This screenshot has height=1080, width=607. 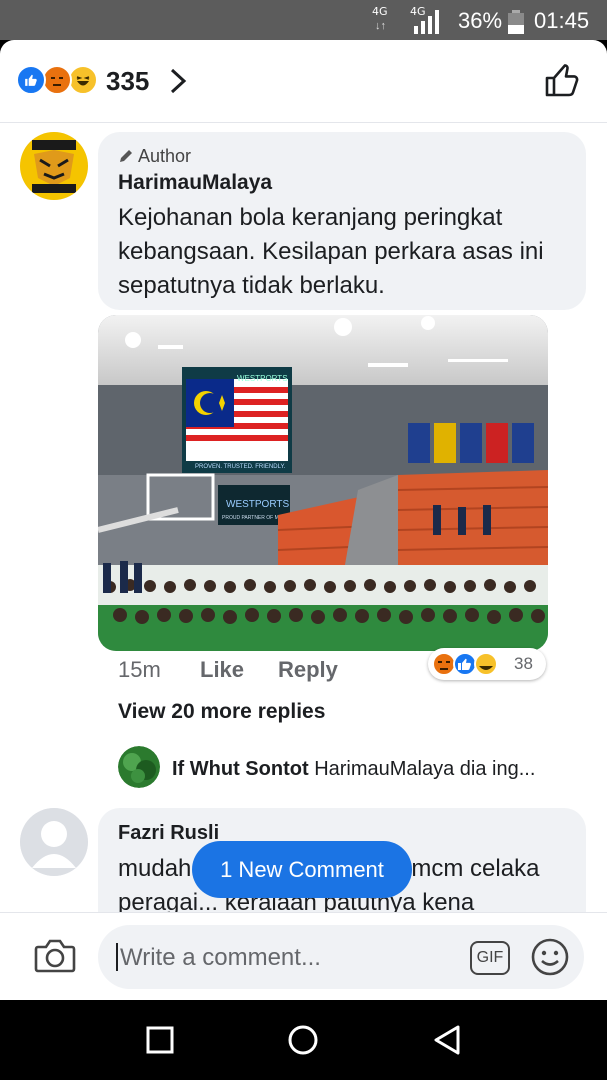 I want to click on board-brand: WESTPORTS, so click(x=257, y=504).